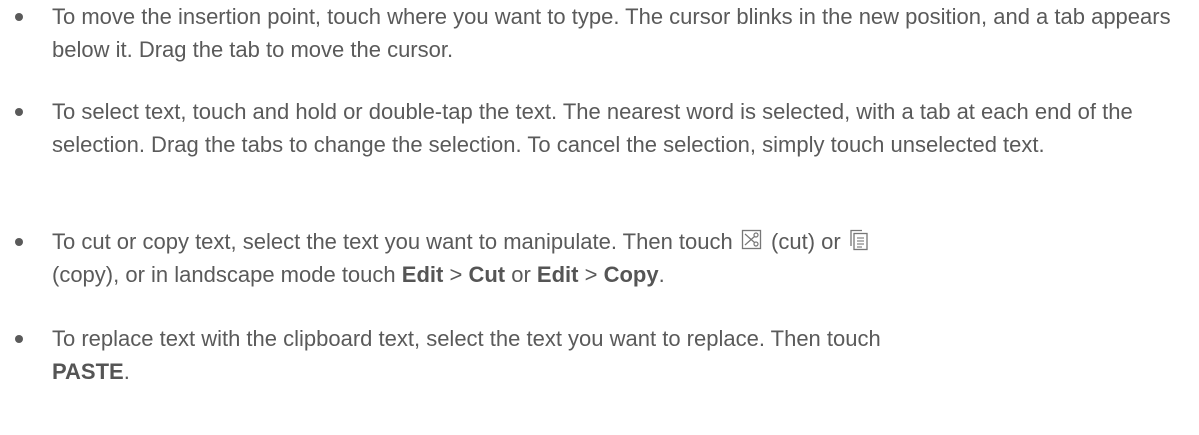 This screenshot has width=1199, height=435. I want to click on copy-icon, so click(859, 240).